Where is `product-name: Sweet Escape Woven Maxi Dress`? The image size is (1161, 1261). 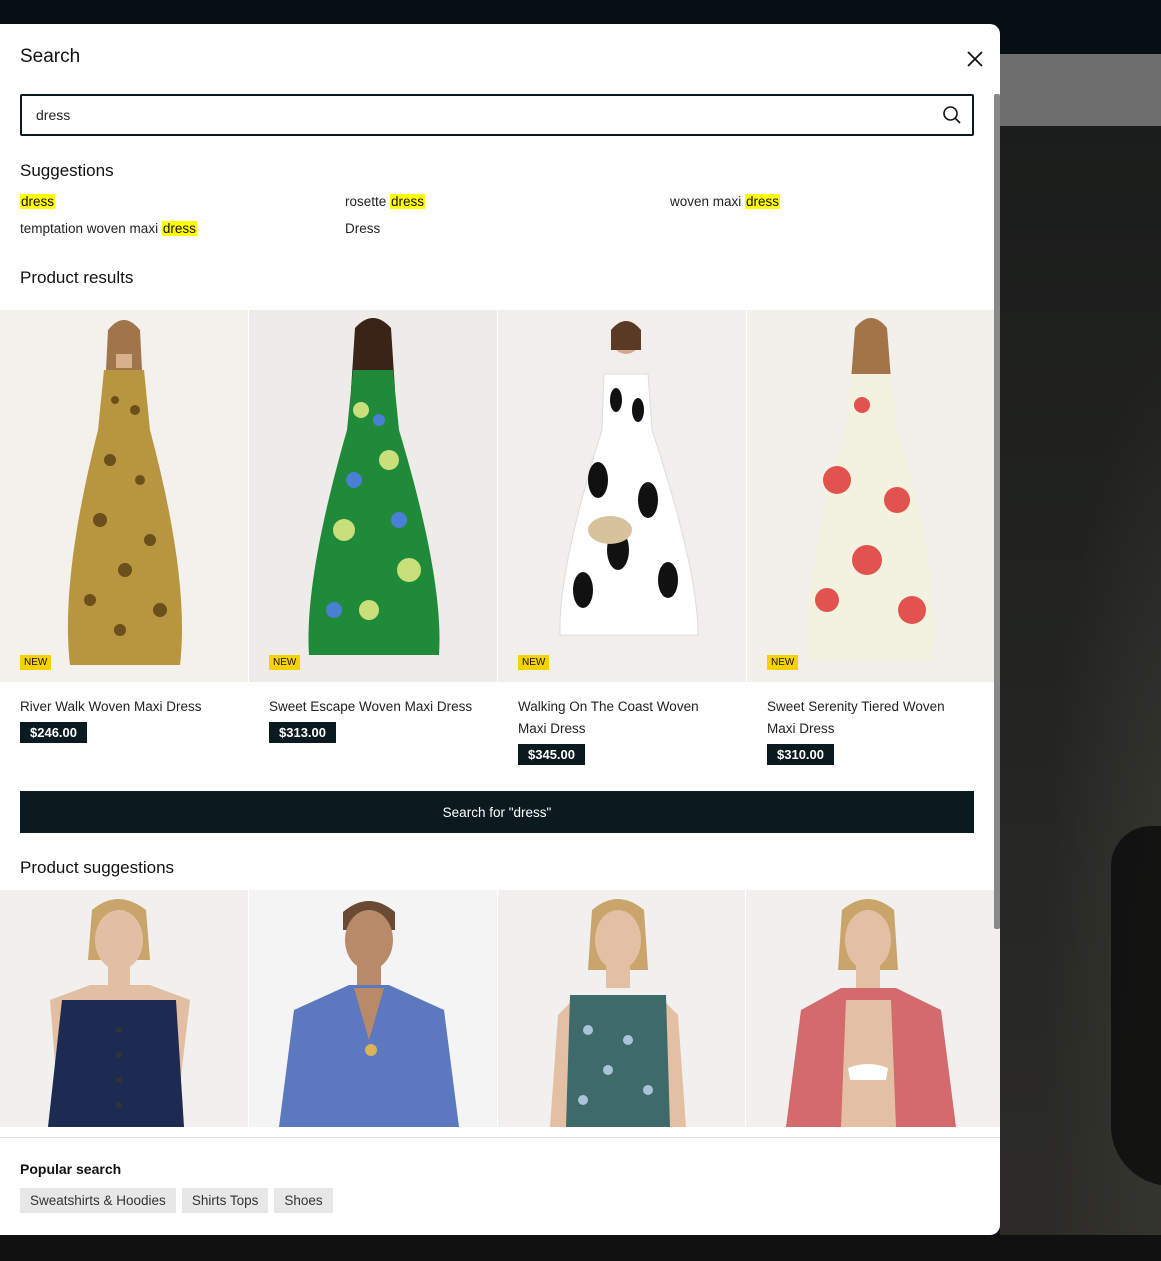
product-name: Sweet Escape Woven Maxi Dress is located at coordinates (373, 707).